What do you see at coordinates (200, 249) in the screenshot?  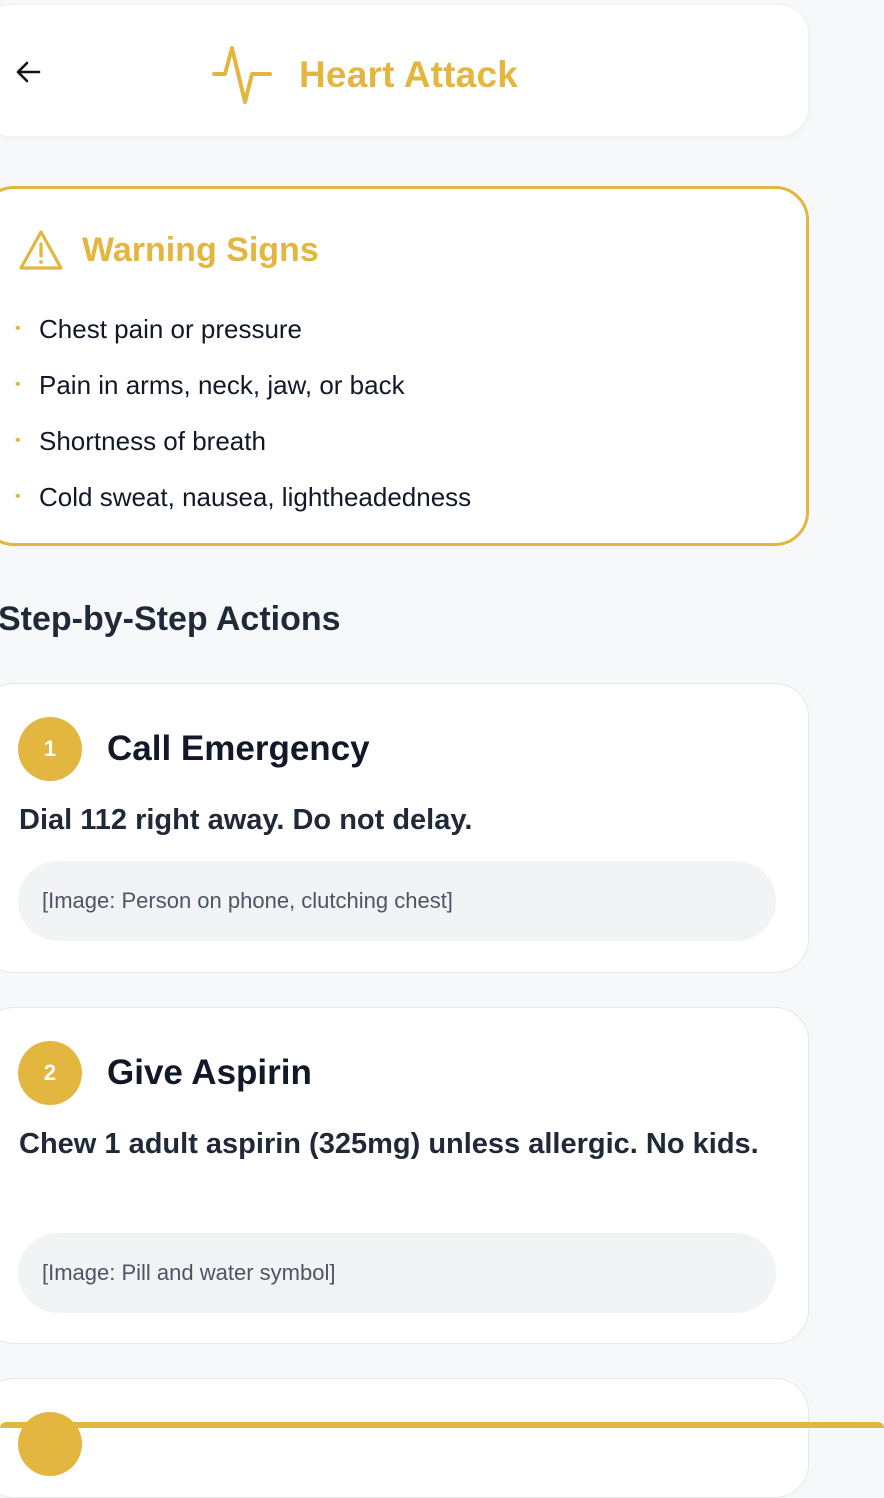 I see `warning-signs-title: Warning Signs` at bounding box center [200, 249].